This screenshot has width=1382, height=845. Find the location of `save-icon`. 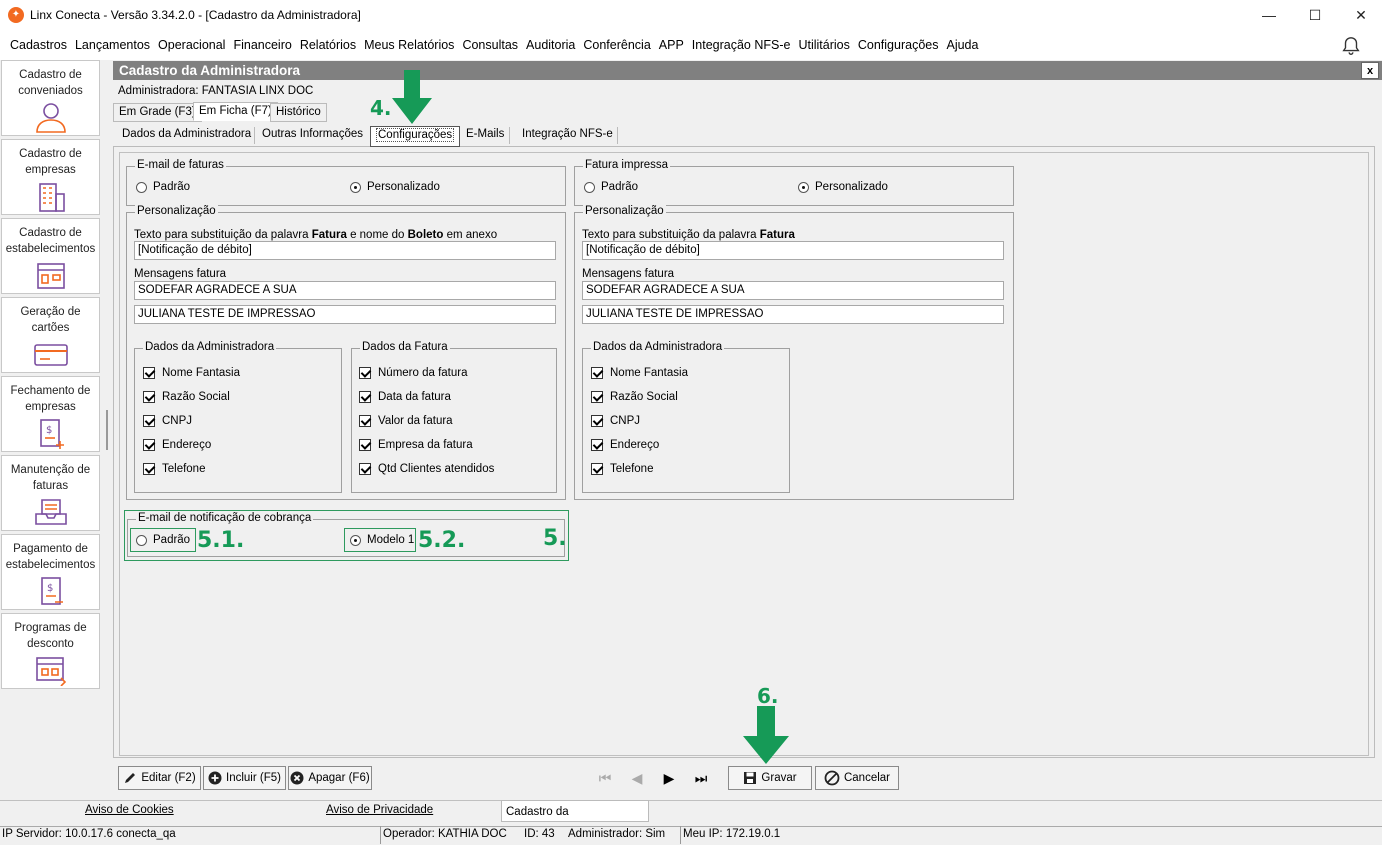

save-icon is located at coordinates (750, 778).